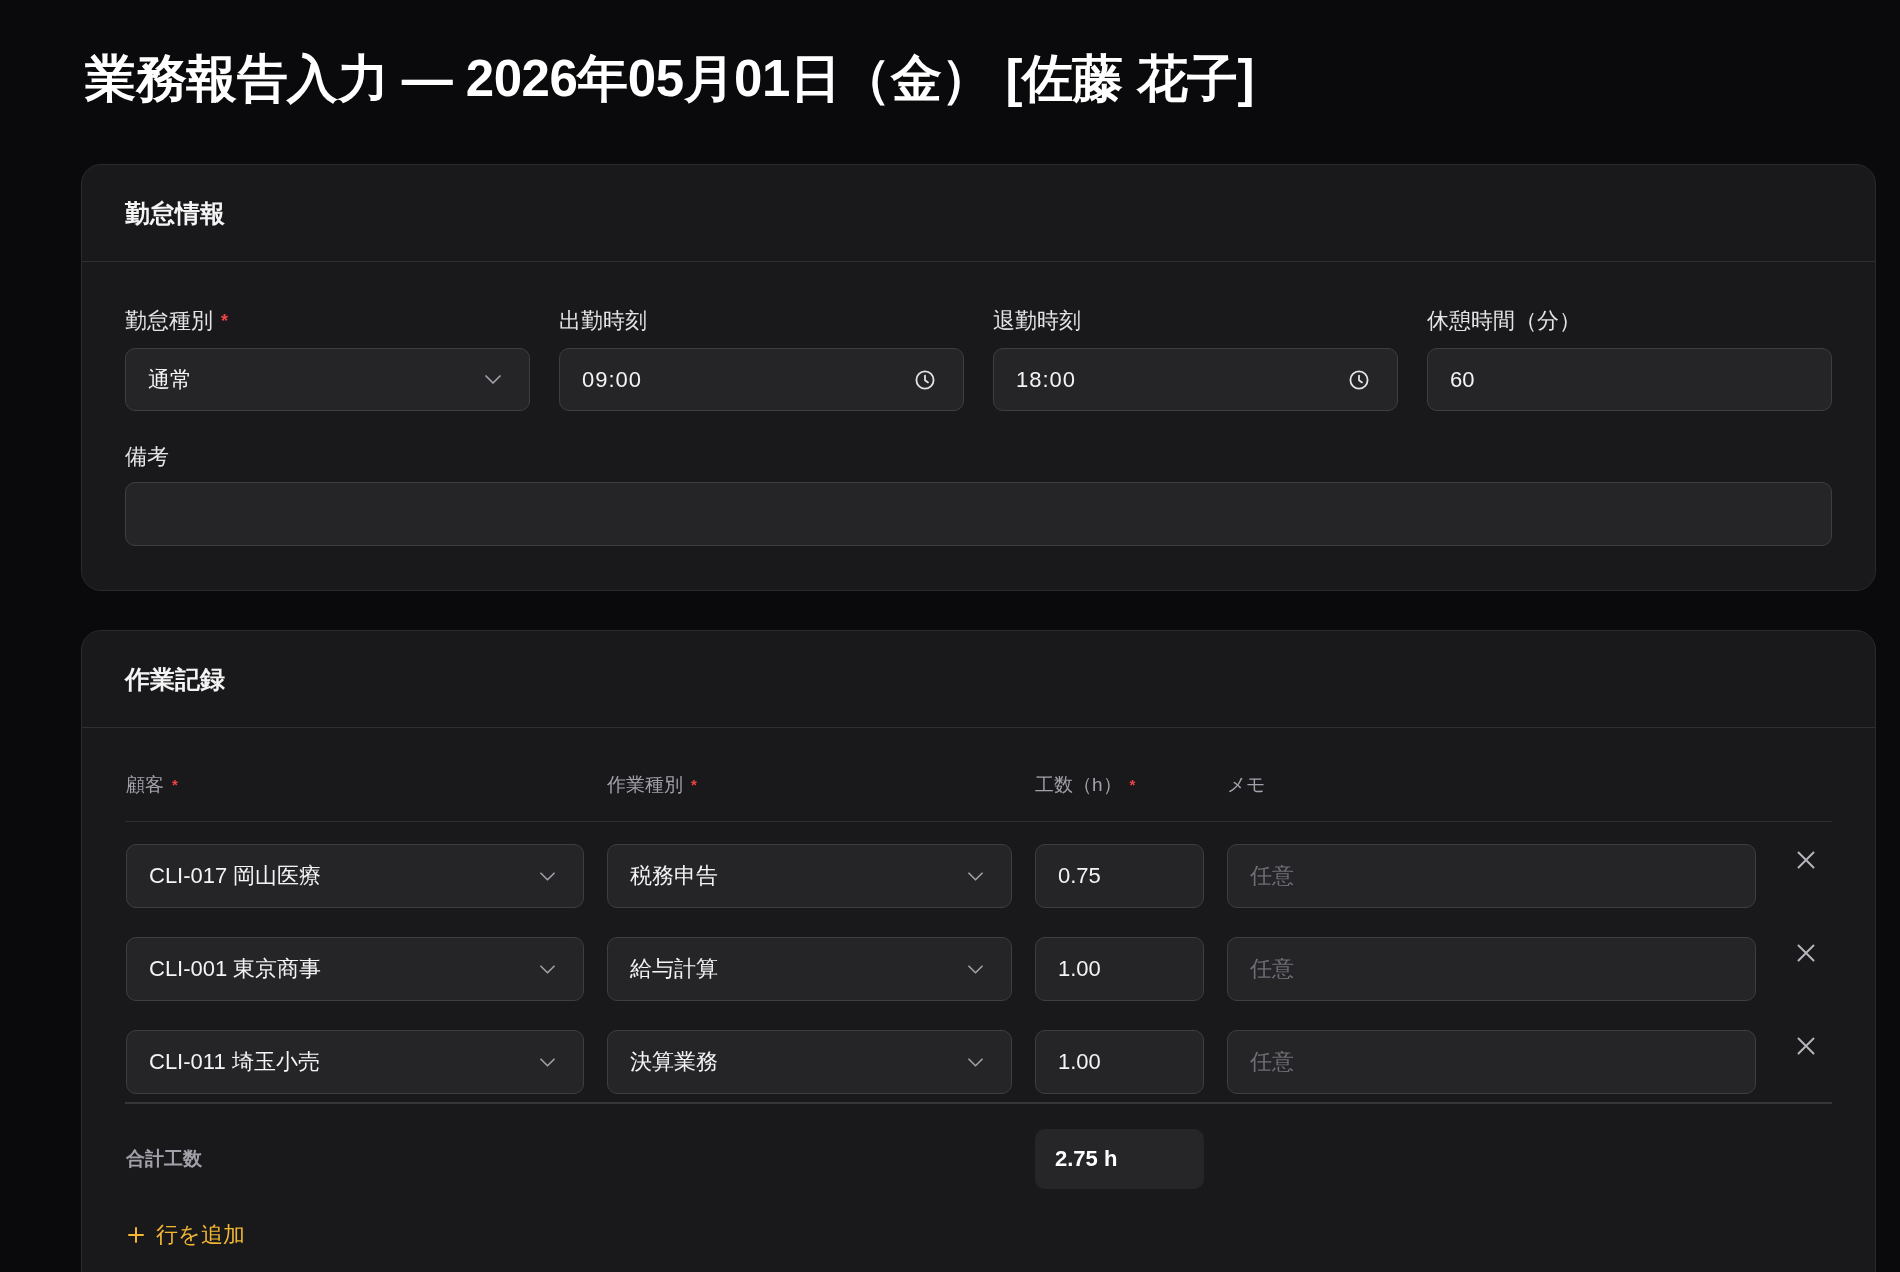 Image resolution: width=1900 pixels, height=1272 pixels. What do you see at coordinates (1504, 321) in the screenshot?
I see `field-label: 休憩時間（分）` at bounding box center [1504, 321].